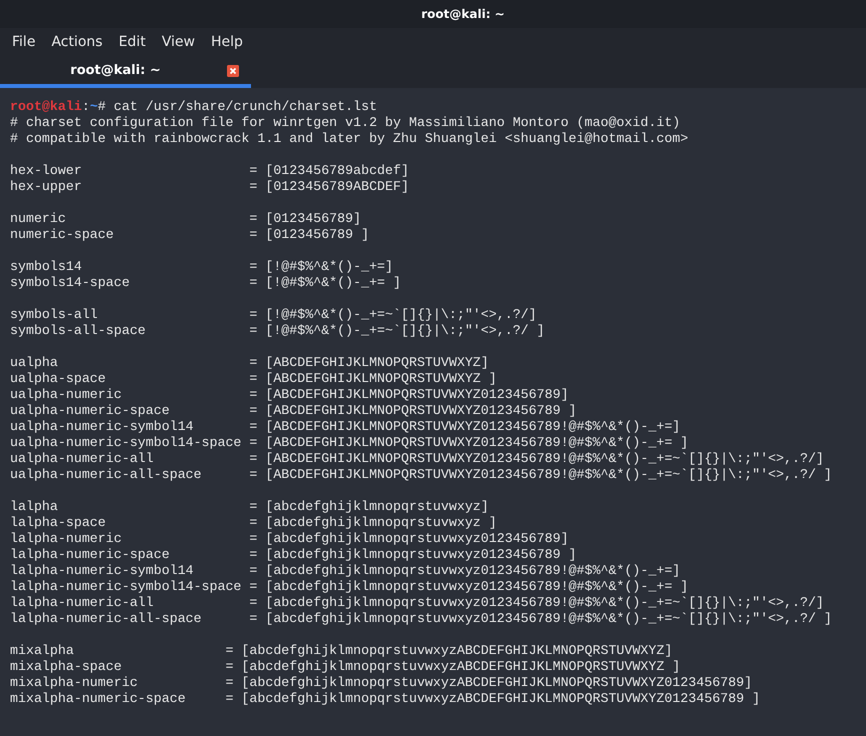 Image resolution: width=866 pixels, height=736 pixels. Describe the element at coordinates (202, 267) in the screenshot. I see `output-line: symbols14 = [!@#$%^&*()-_+=]` at that location.